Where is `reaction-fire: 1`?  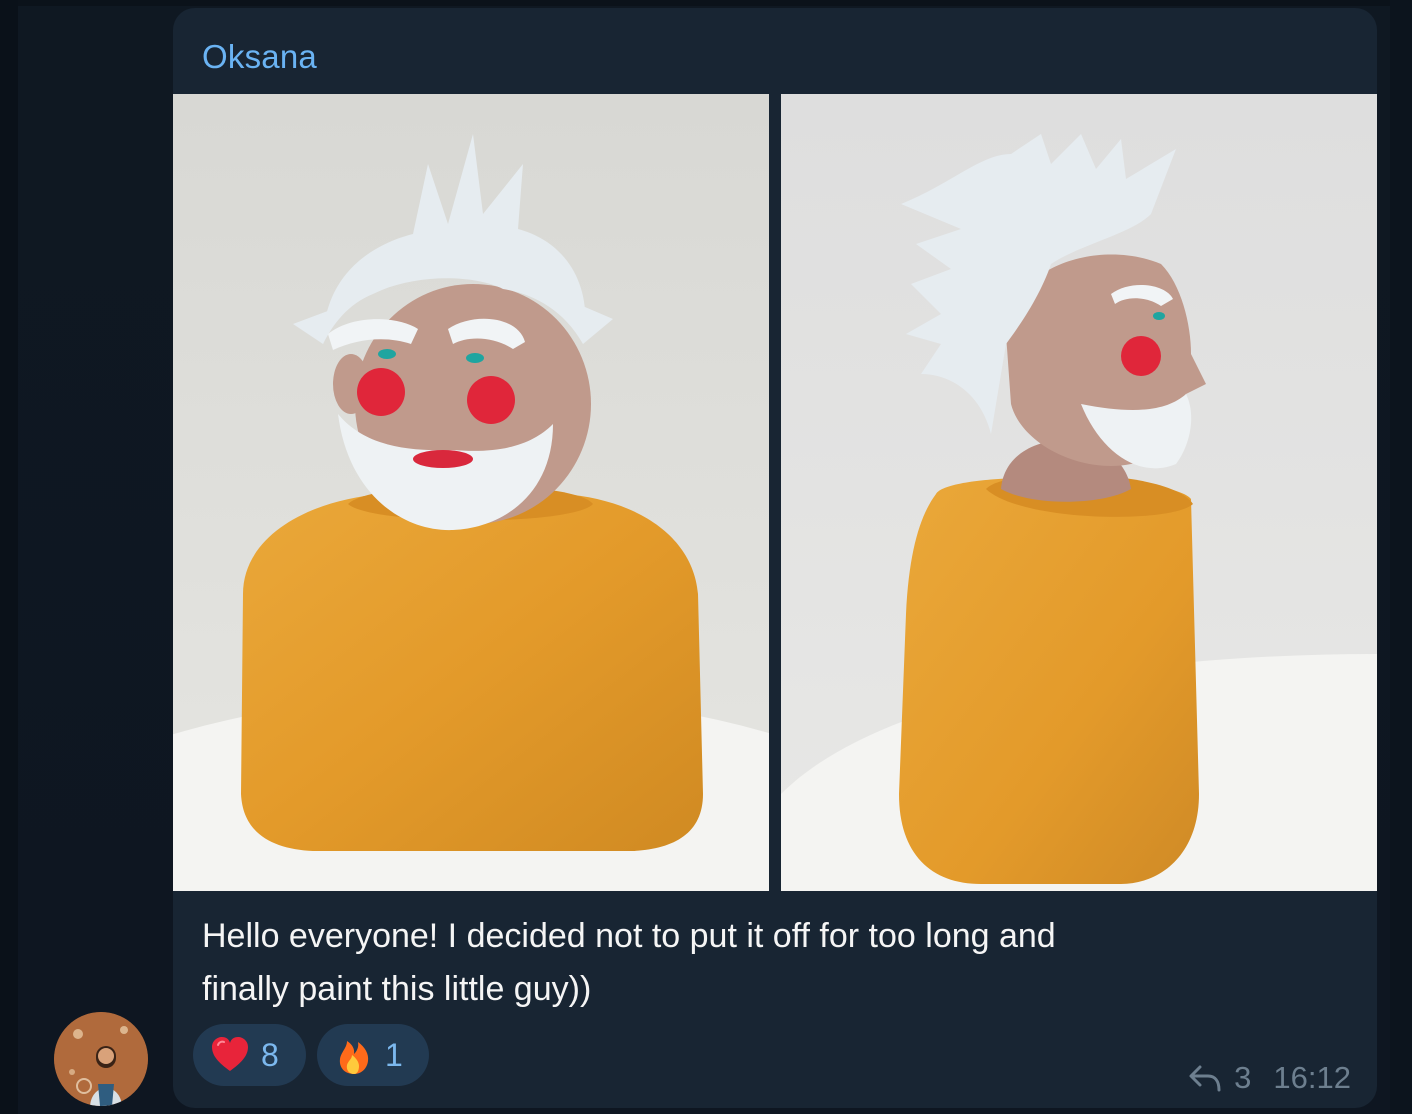
reaction-fire: 1 is located at coordinates (373, 1055).